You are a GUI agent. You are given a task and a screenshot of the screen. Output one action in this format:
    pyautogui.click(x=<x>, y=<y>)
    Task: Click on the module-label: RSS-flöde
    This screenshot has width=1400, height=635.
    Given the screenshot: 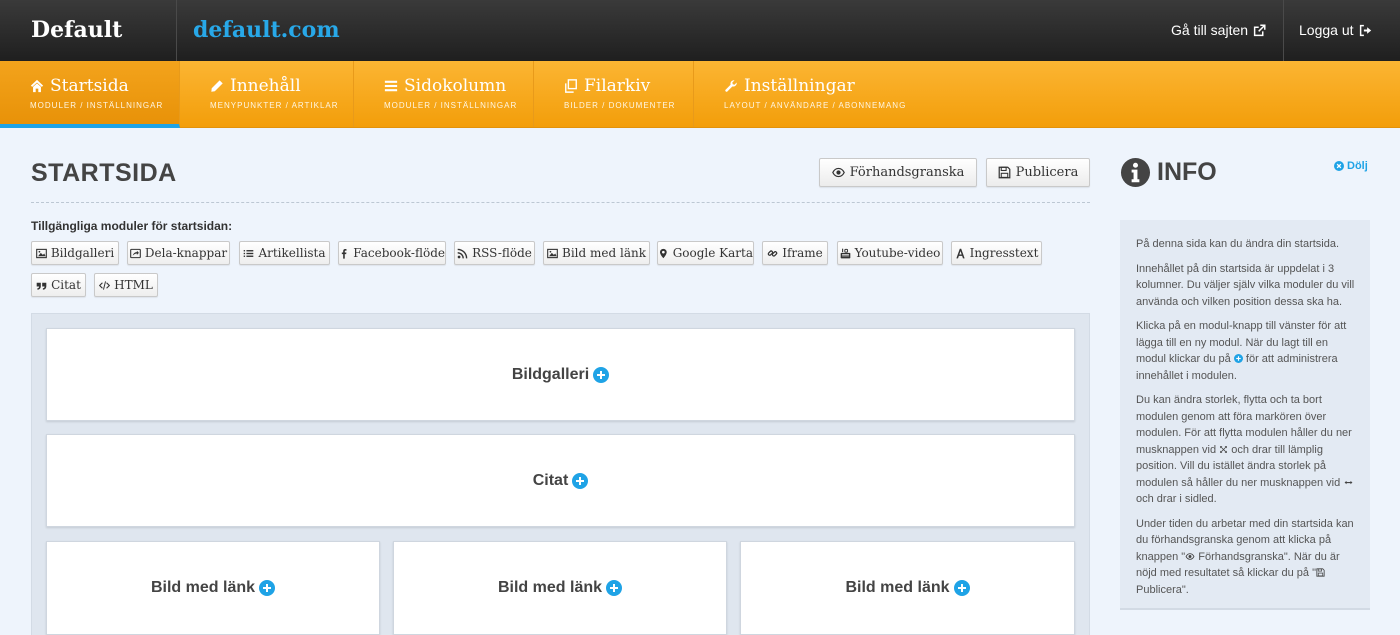 What is the action you would take?
    pyautogui.click(x=502, y=253)
    